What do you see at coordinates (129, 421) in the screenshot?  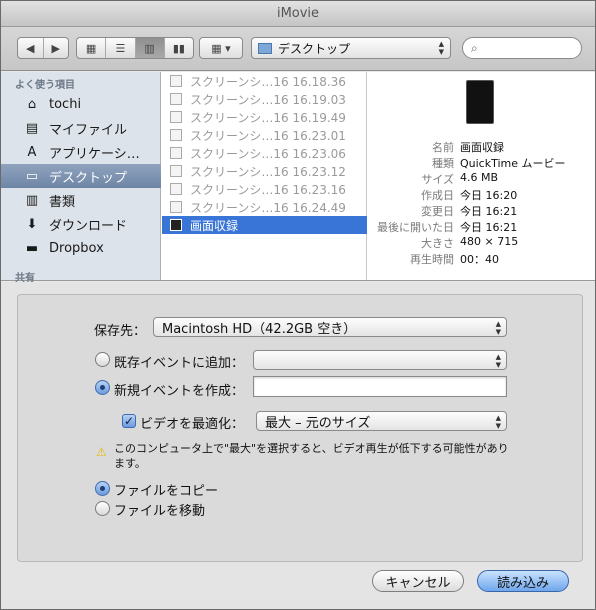 I see `optimize-video-checkbox: ✓` at bounding box center [129, 421].